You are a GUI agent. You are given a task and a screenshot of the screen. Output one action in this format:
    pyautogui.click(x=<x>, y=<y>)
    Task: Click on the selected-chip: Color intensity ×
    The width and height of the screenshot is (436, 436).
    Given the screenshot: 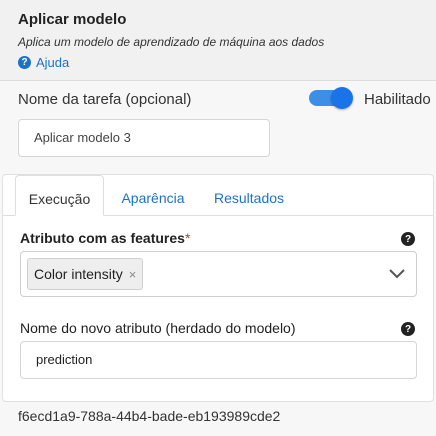 What is the action you would take?
    pyautogui.click(x=85, y=274)
    